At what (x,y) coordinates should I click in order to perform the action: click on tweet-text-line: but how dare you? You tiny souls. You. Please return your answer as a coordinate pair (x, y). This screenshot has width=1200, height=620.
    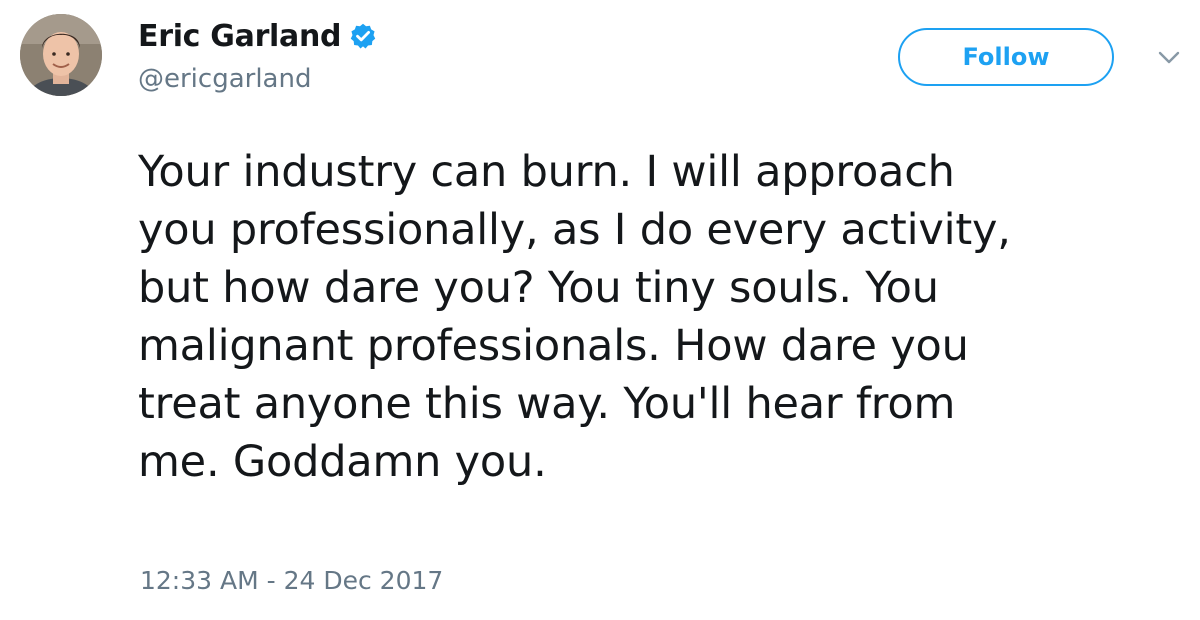
    Looking at the image, I should click on (538, 288).